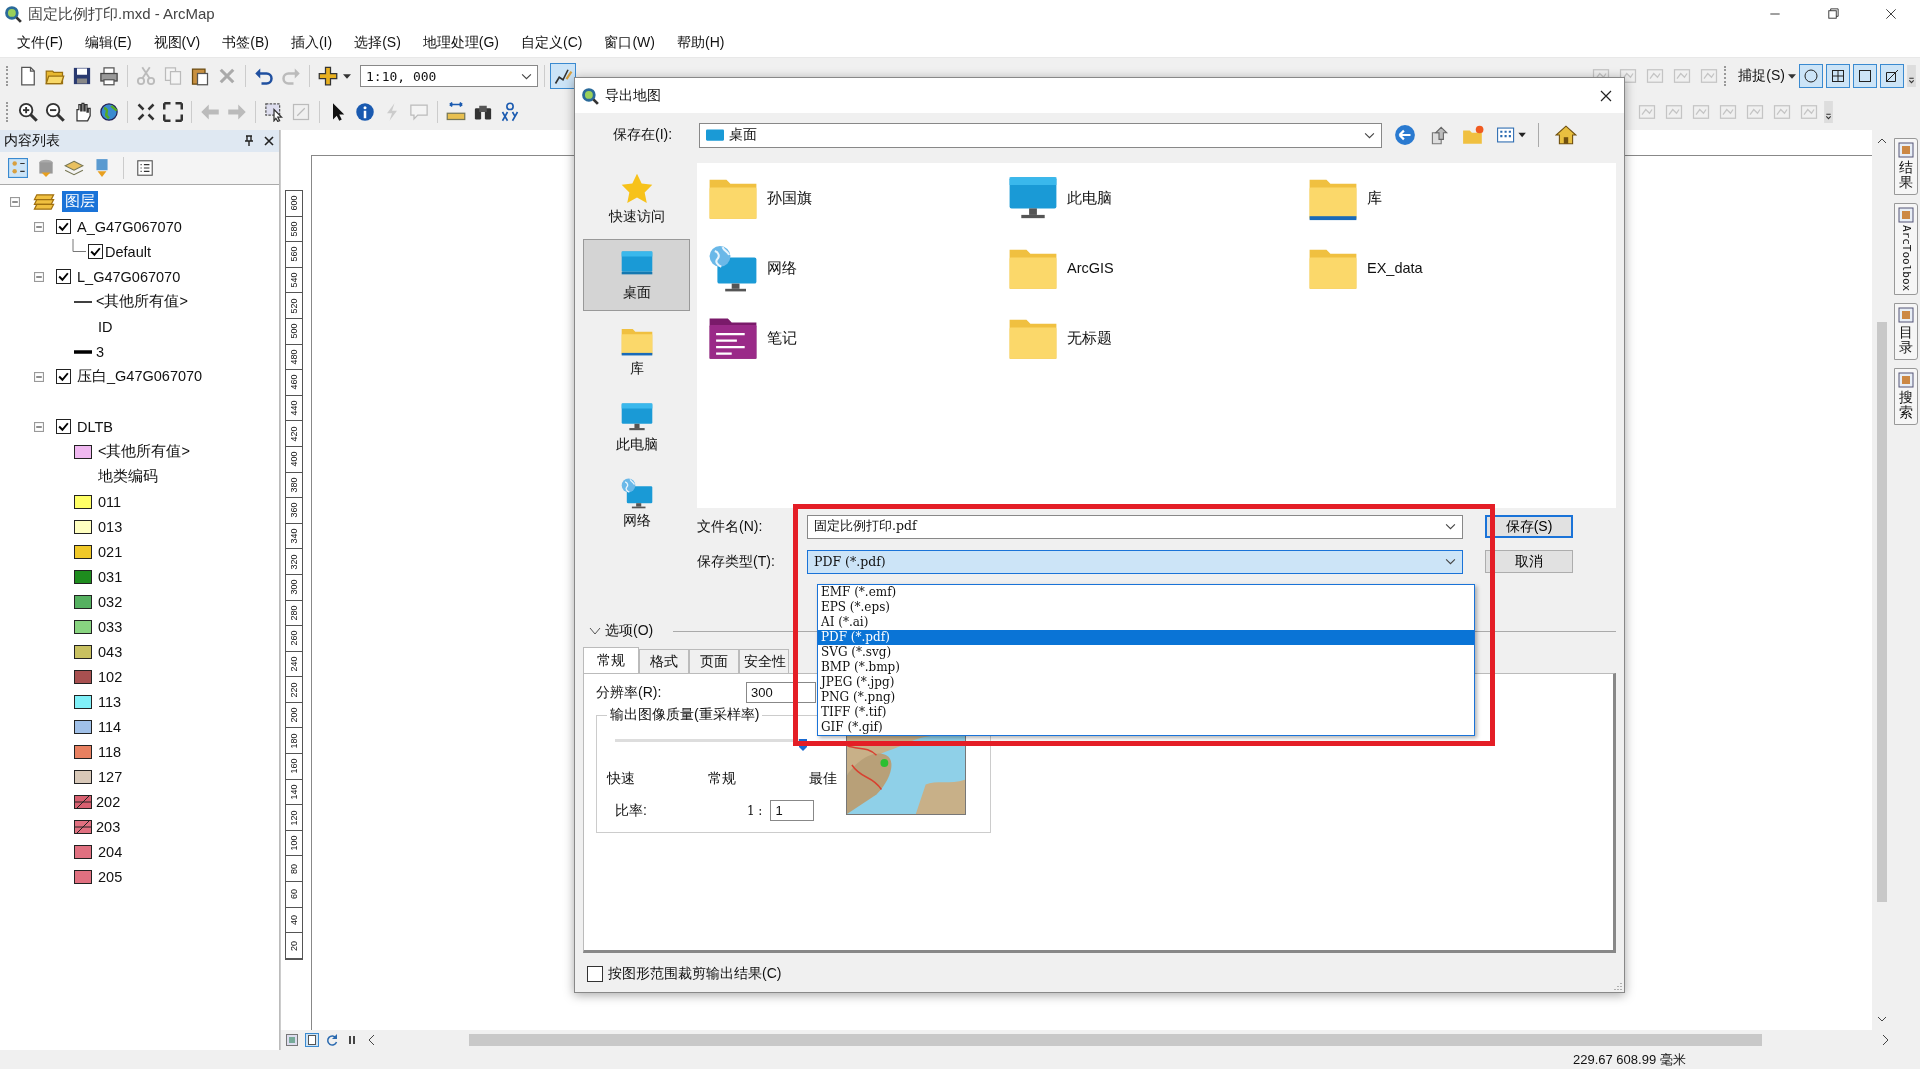 The width and height of the screenshot is (1920, 1069). What do you see at coordinates (249, 141) in the screenshot?
I see `pin-icon` at bounding box center [249, 141].